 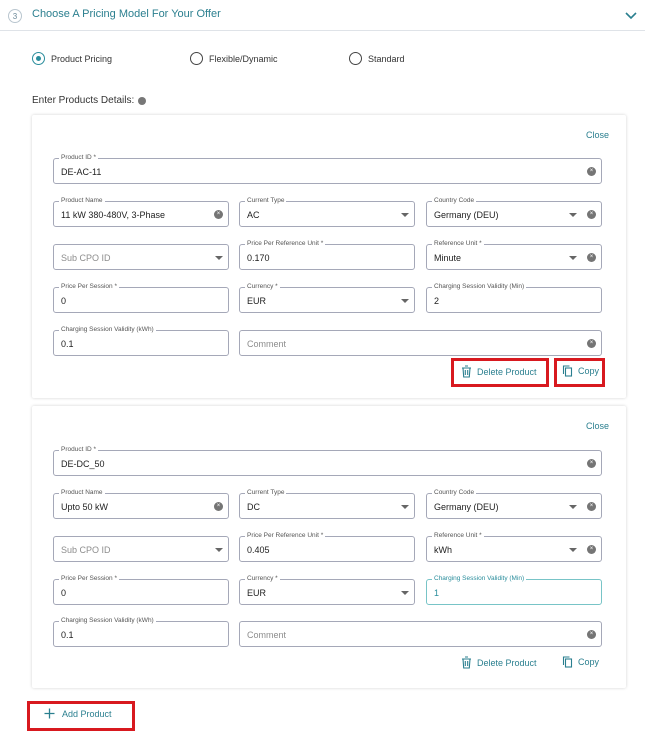 What do you see at coordinates (234, 58) in the screenshot?
I see `radio-flexible-dynamic: Flexible/Dynamic` at bounding box center [234, 58].